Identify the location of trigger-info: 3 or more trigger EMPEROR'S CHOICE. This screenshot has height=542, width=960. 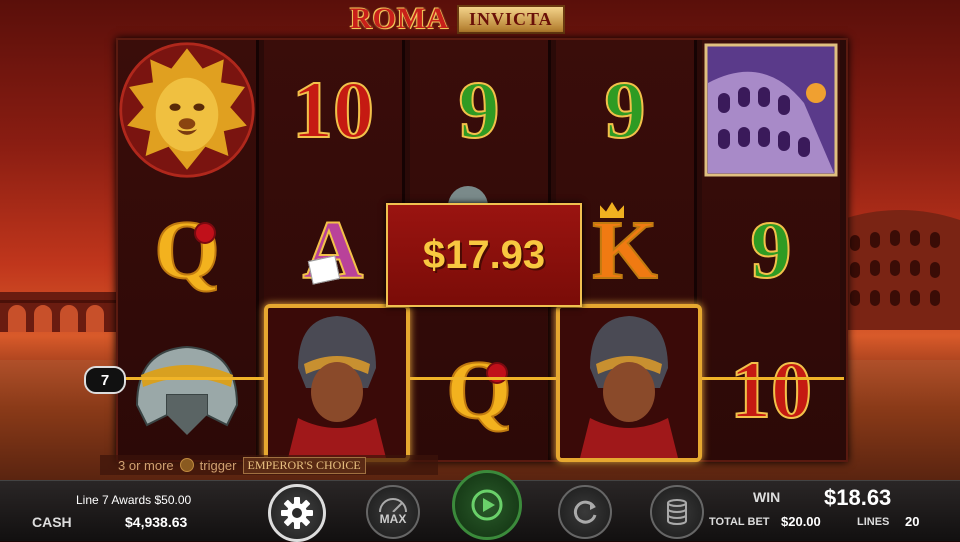
(269, 465).